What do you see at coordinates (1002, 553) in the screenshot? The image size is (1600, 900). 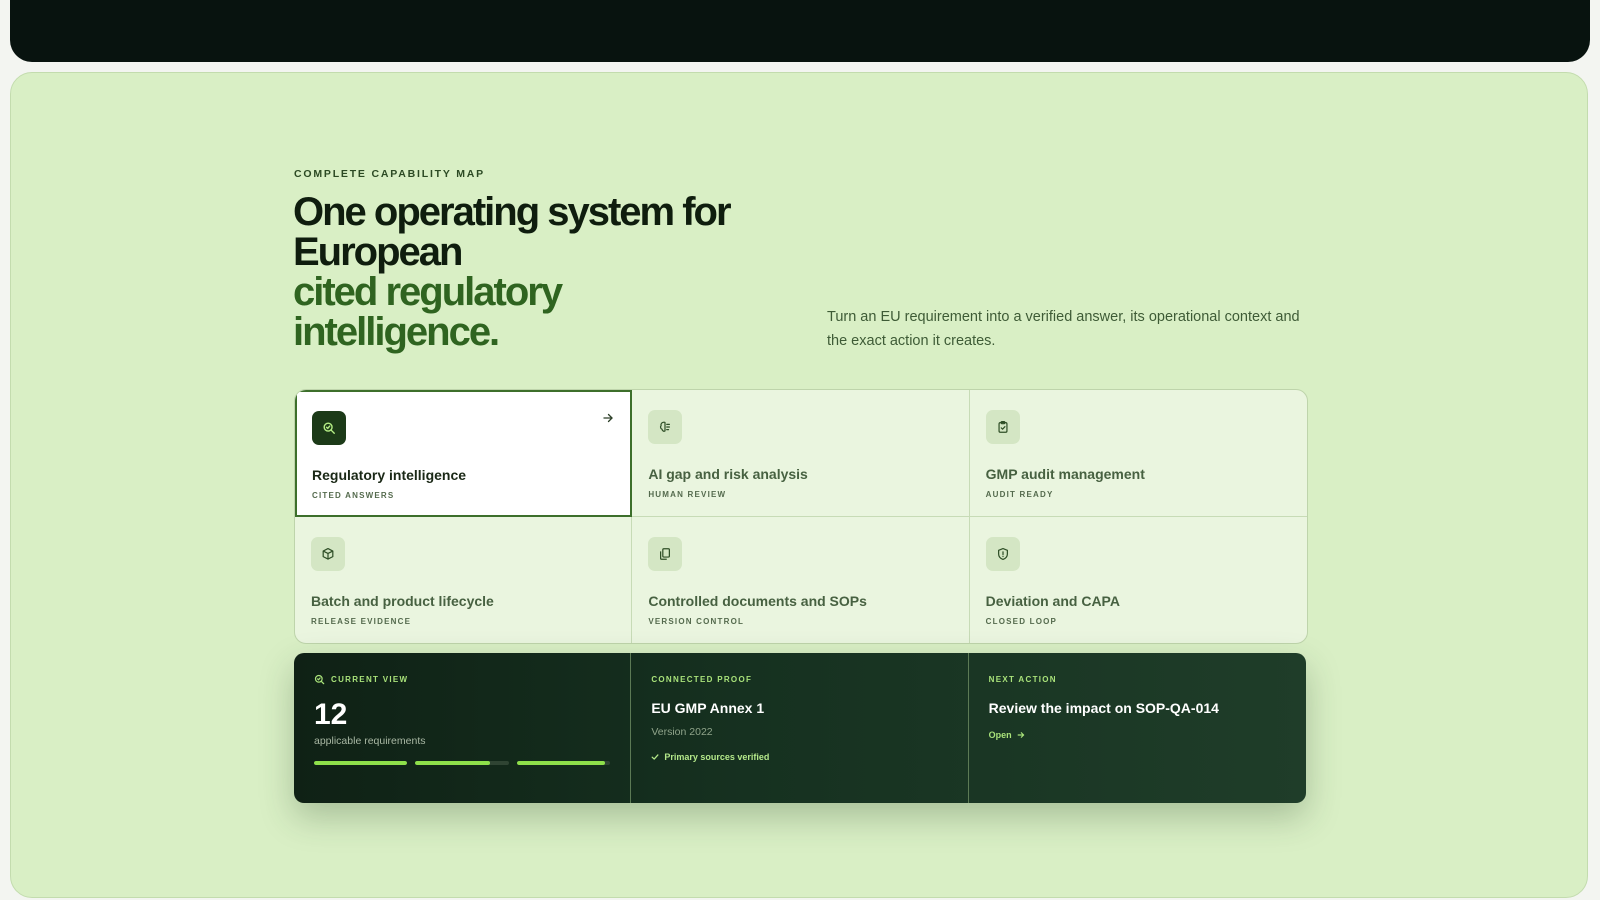 I see `shield-alert-icon` at bounding box center [1002, 553].